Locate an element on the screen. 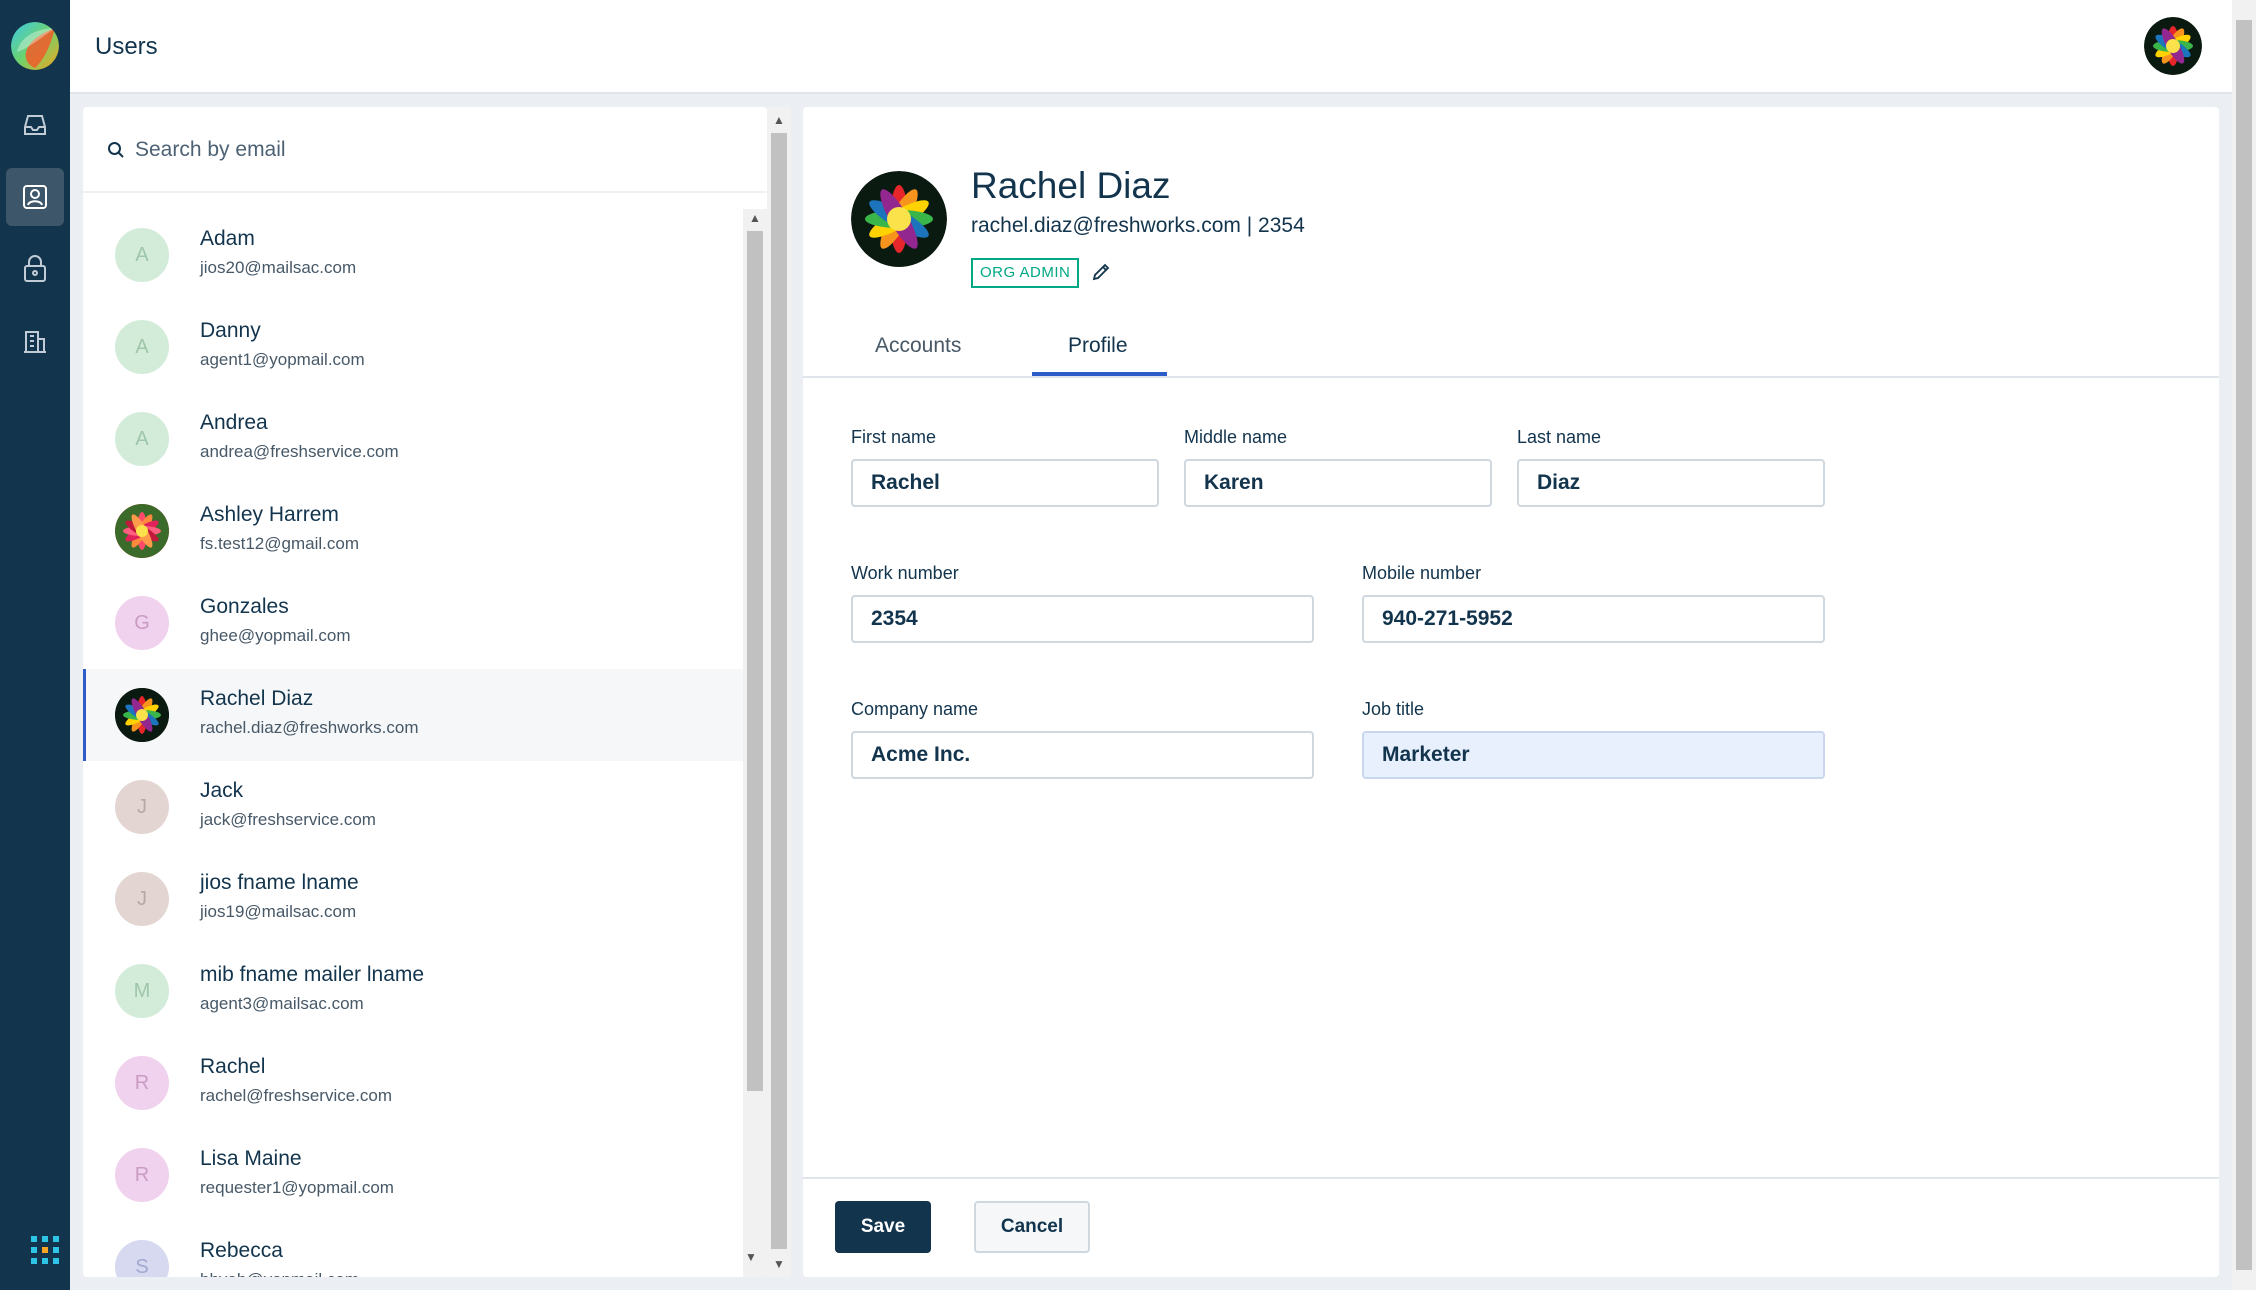 The image size is (2256, 1290). user-avatar: G is located at coordinates (142, 623).